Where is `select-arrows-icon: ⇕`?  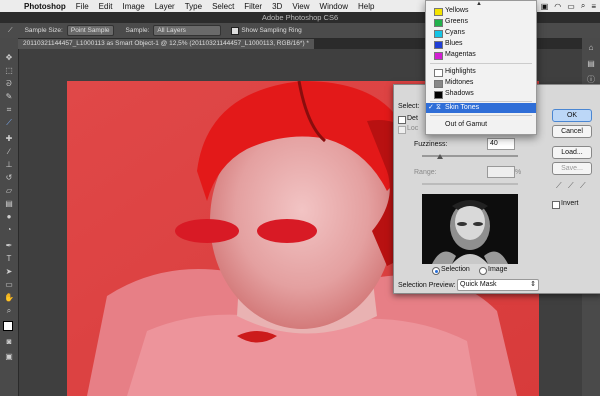 select-arrows-icon: ⇕ is located at coordinates (533, 284).